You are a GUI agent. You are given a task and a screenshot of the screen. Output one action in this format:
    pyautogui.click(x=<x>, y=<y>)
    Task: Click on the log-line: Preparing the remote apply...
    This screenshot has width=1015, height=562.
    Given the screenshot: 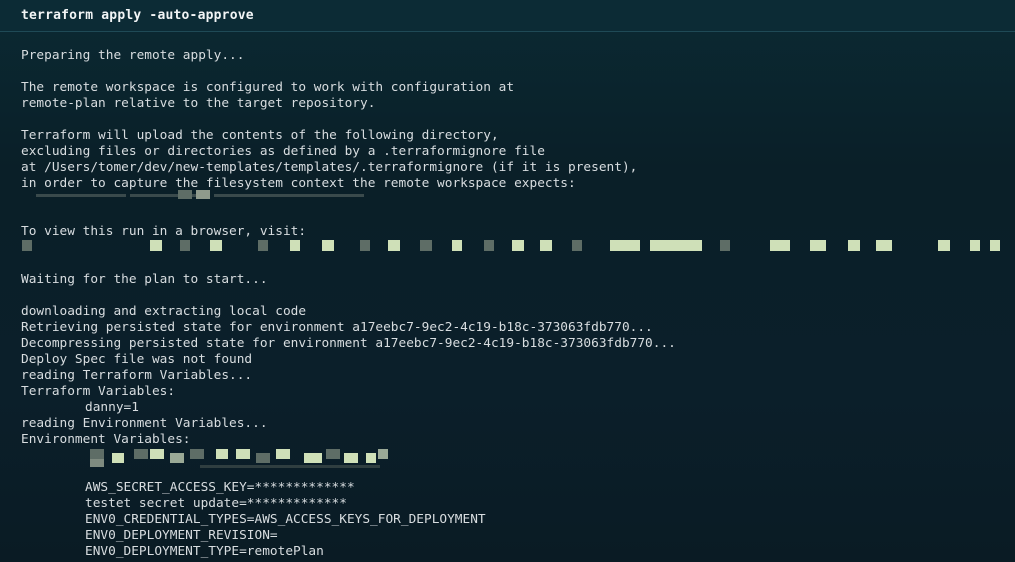 What is the action you would take?
    pyautogui.click(x=133, y=55)
    